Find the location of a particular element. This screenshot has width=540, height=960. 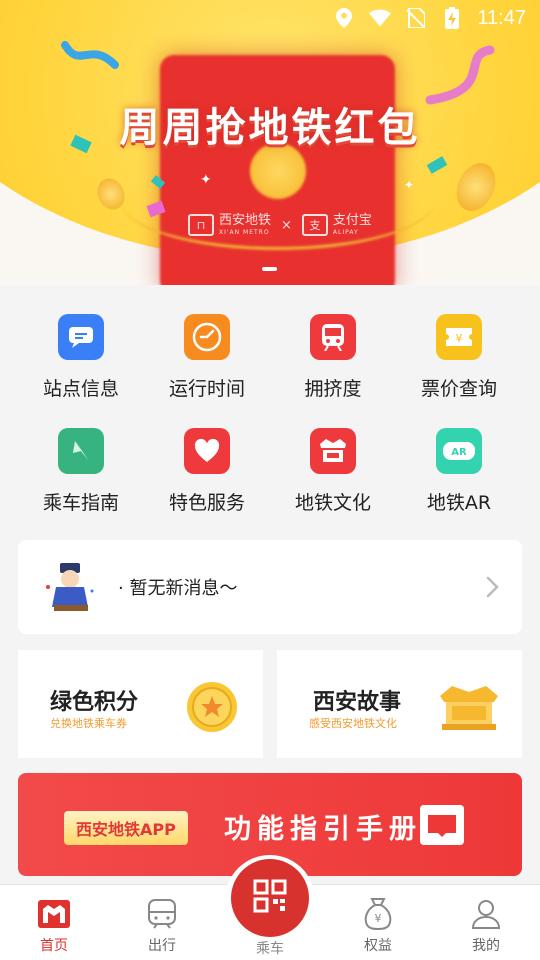

nav-ride-label: 乘车 is located at coordinates (270, 949).